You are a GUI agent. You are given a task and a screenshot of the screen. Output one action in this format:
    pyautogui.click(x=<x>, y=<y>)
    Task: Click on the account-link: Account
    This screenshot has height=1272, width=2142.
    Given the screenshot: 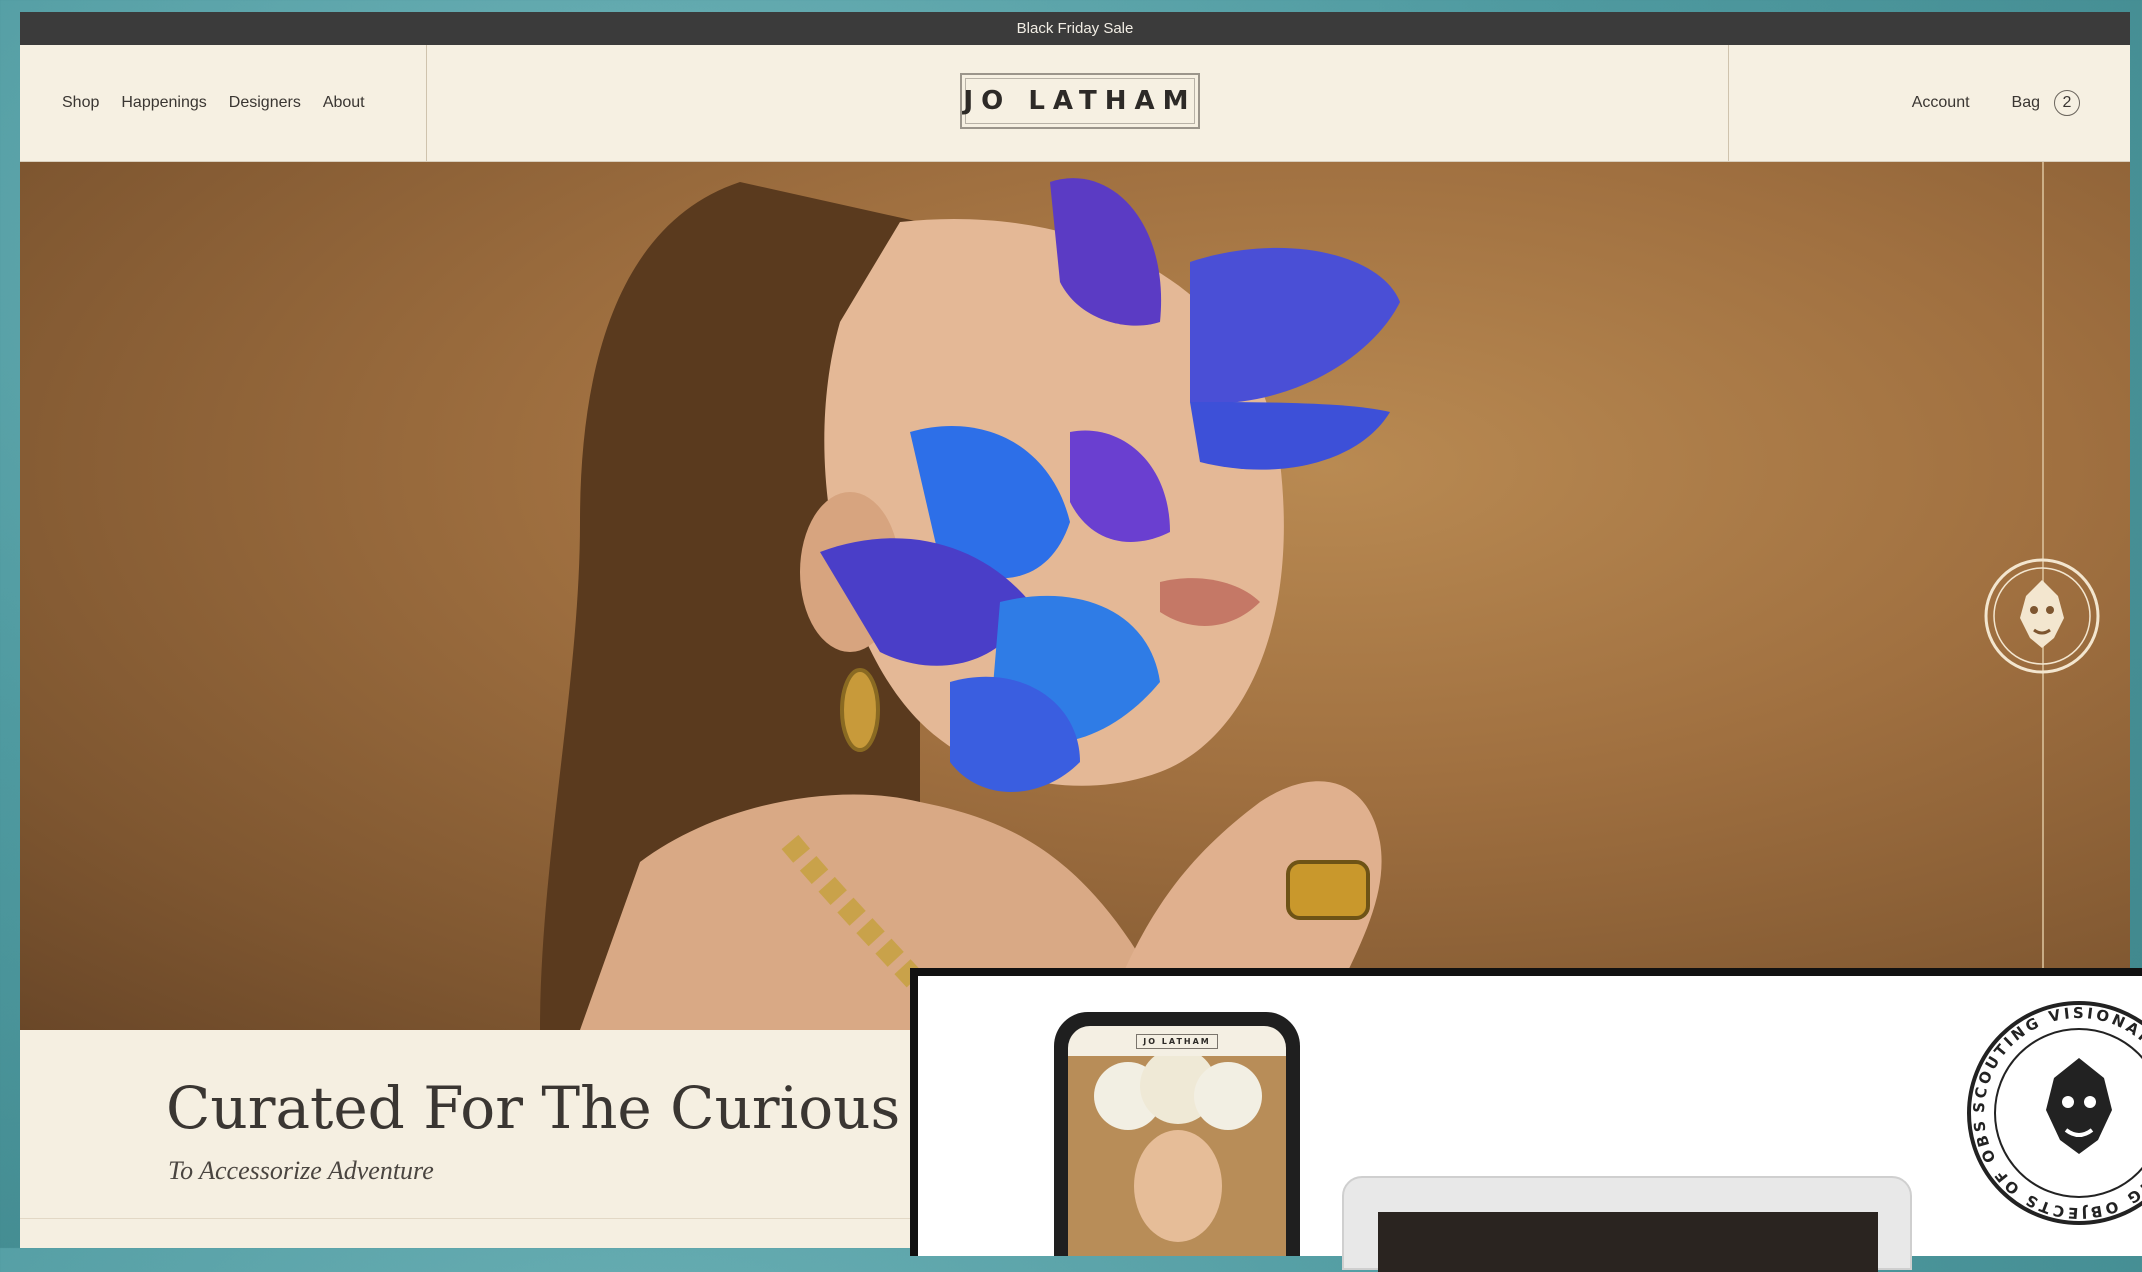 What is the action you would take?
    pyautogui.click(x=1941, y=103)
    